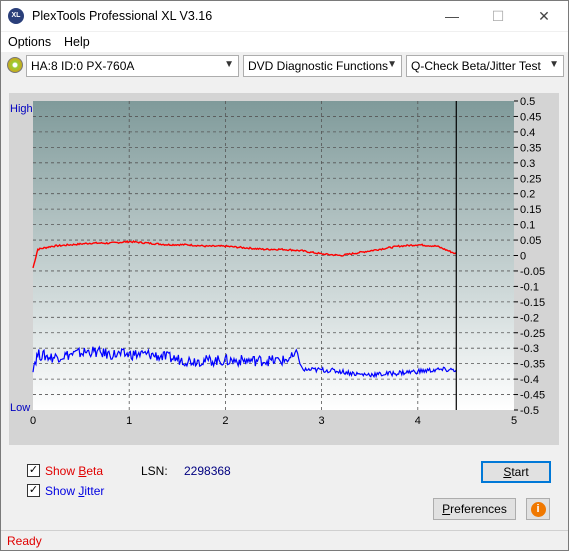  What do you see at coordinates (529, 411) in the screenshot?
I see `y-tick-label: -0.5` at bounding box center [529, 411].